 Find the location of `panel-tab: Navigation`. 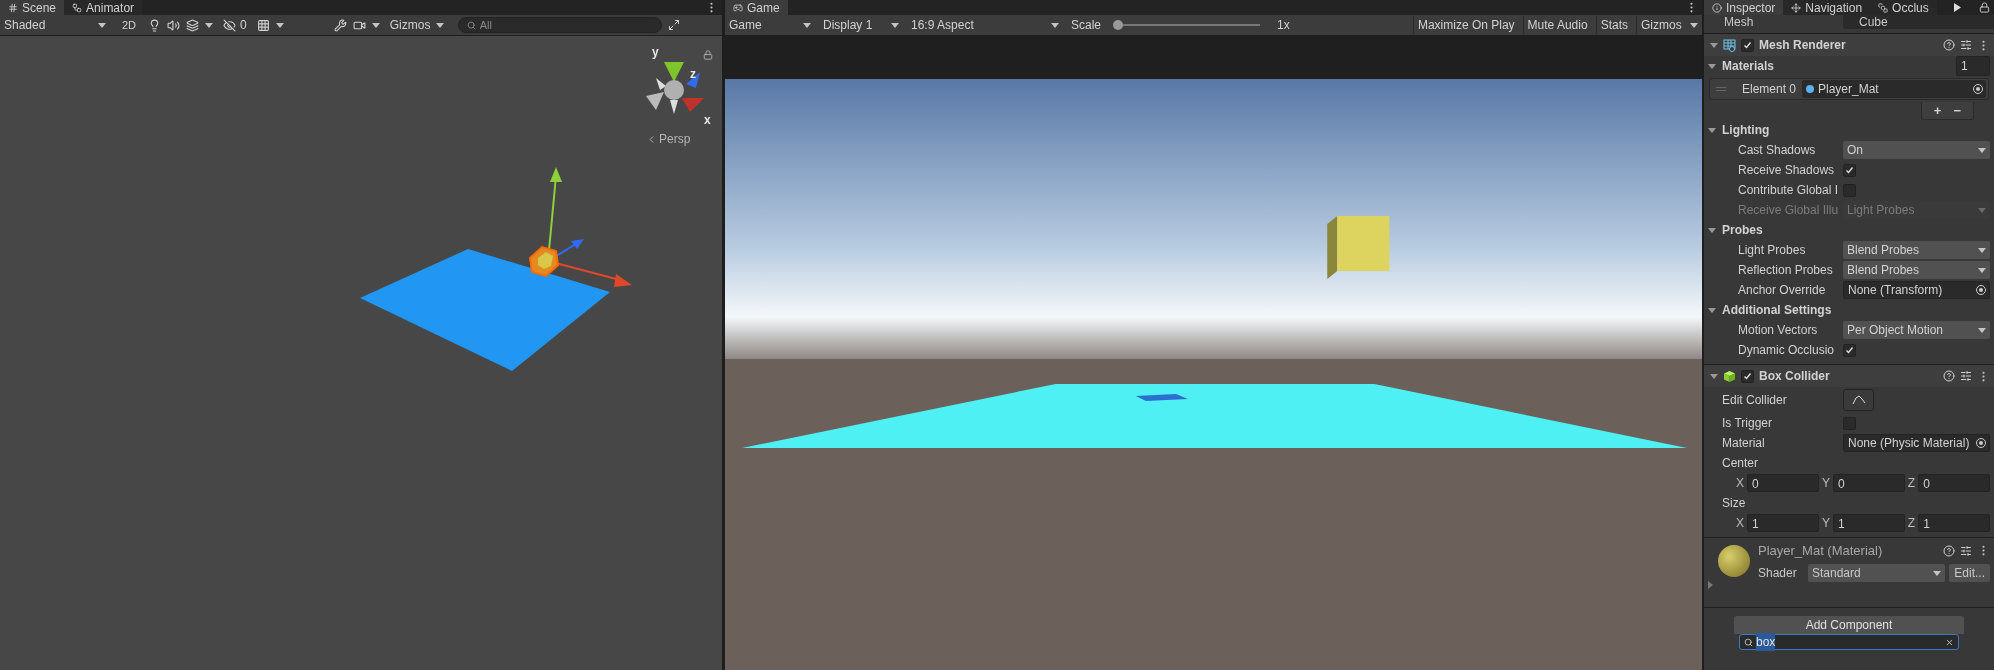

panel-tab: Navigation is located at coordinates (1827, 7).